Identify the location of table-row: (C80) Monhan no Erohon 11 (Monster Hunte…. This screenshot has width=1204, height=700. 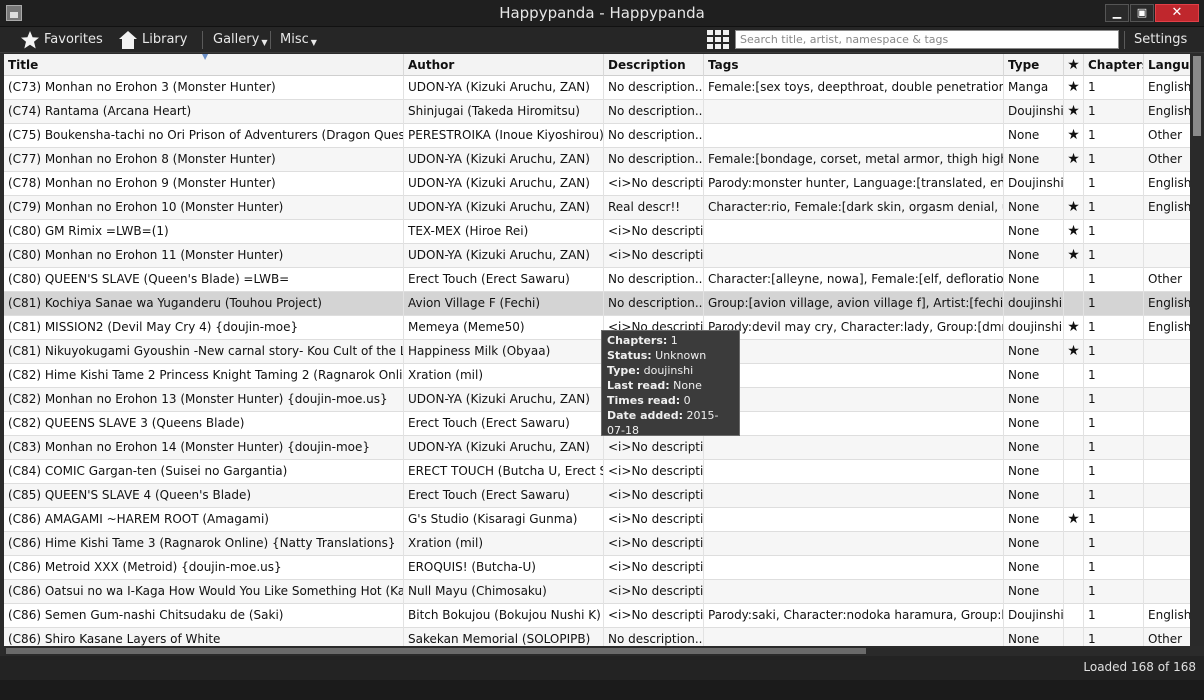
(597, 256).